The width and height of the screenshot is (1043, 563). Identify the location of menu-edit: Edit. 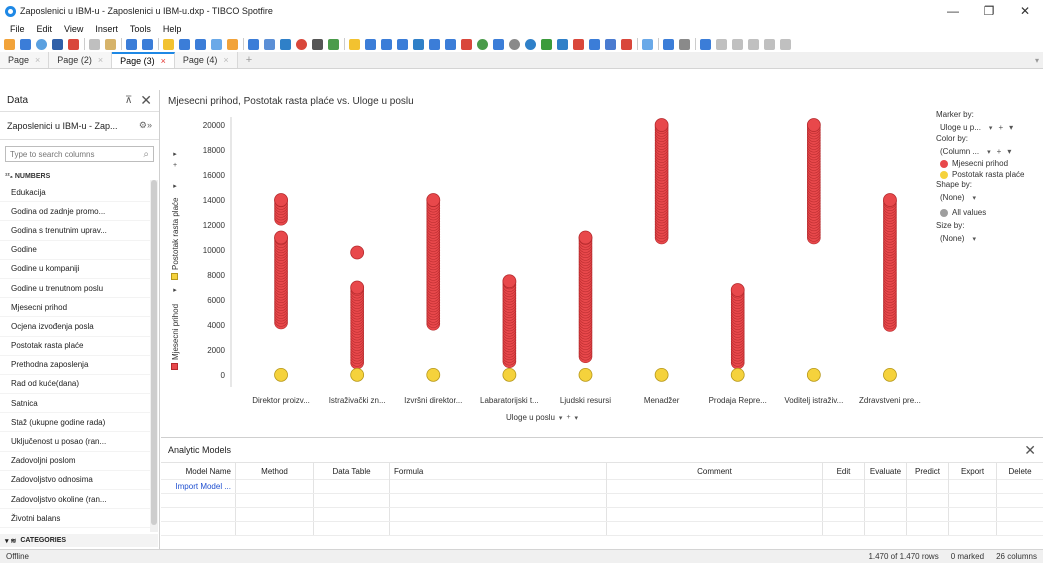
(45, 29).